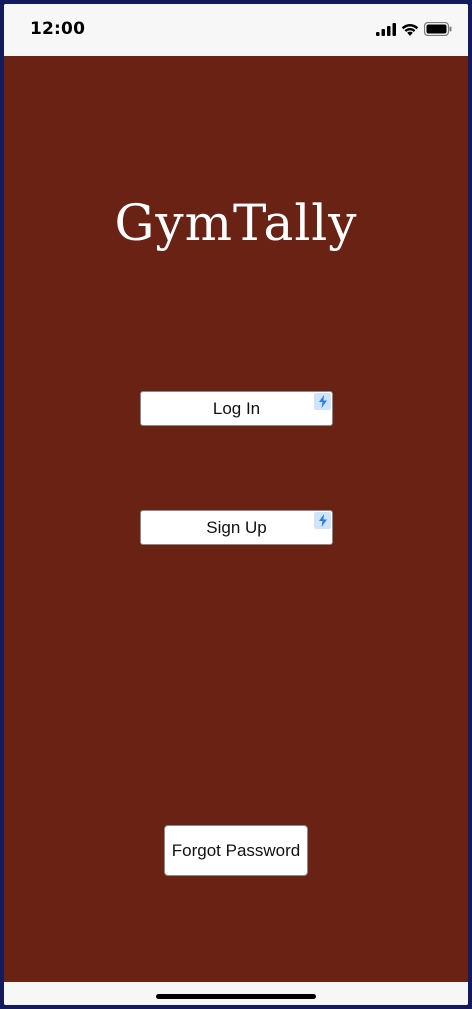 Image resolution: width=472 pixels, height=1009 pixels. What do you see at coordinates (410, 30) in the screenshot?
I see `wifi-icon` at bounding box center [410, 30].